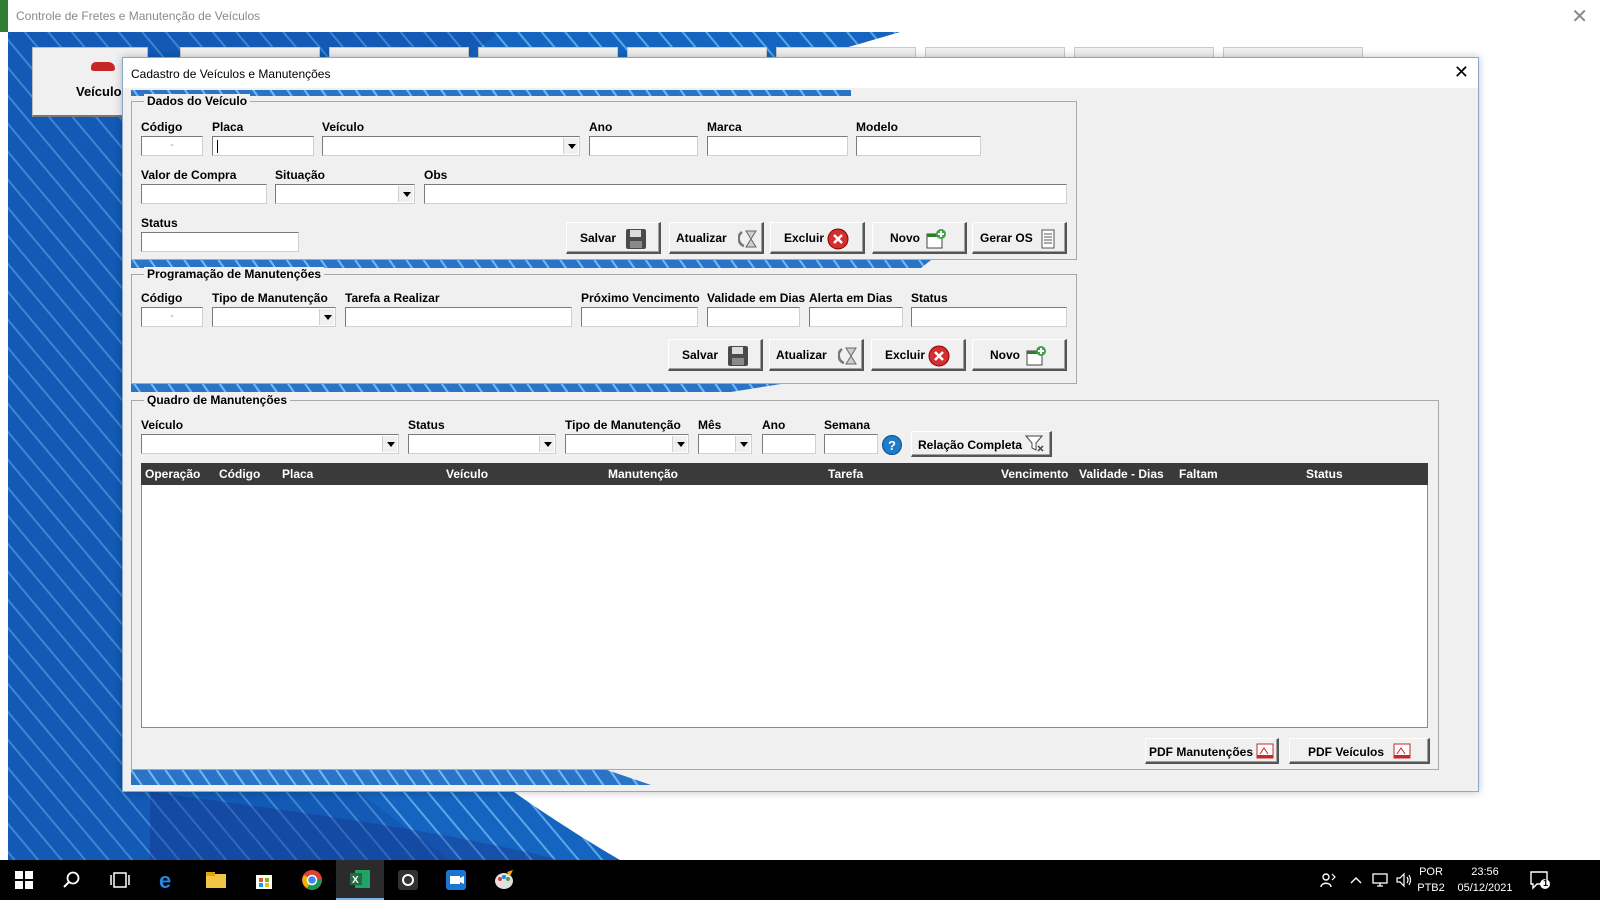 This screenshot has width=1600, height=900. What do you see at coordinates (312, 880) in the screenshot?
I see `chrome-icon` at bounding box center [312, 880].